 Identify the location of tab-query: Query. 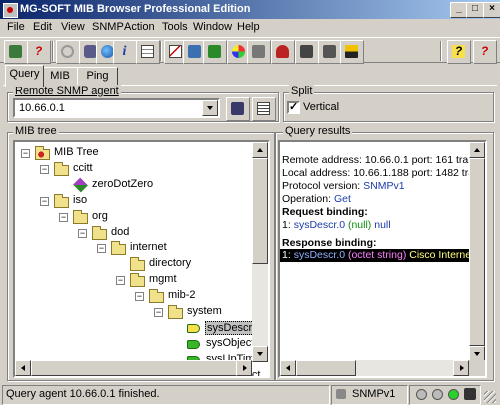
(24, 76).